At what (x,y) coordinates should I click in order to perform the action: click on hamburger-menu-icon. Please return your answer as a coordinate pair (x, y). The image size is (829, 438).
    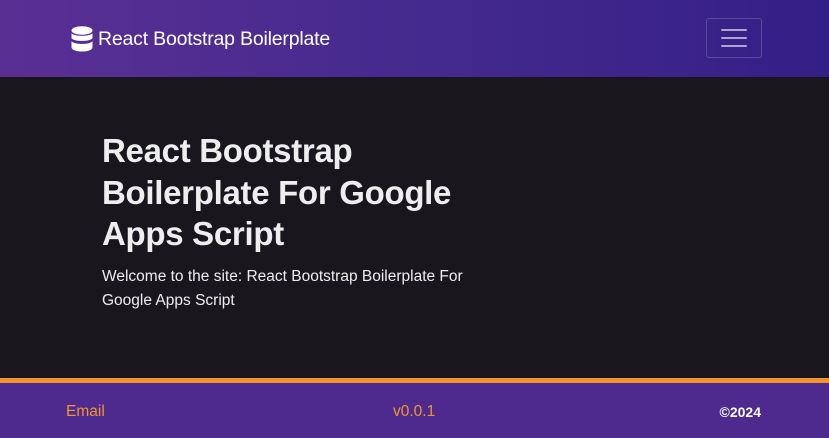
    Looking at the image, I should click on (734, 38).